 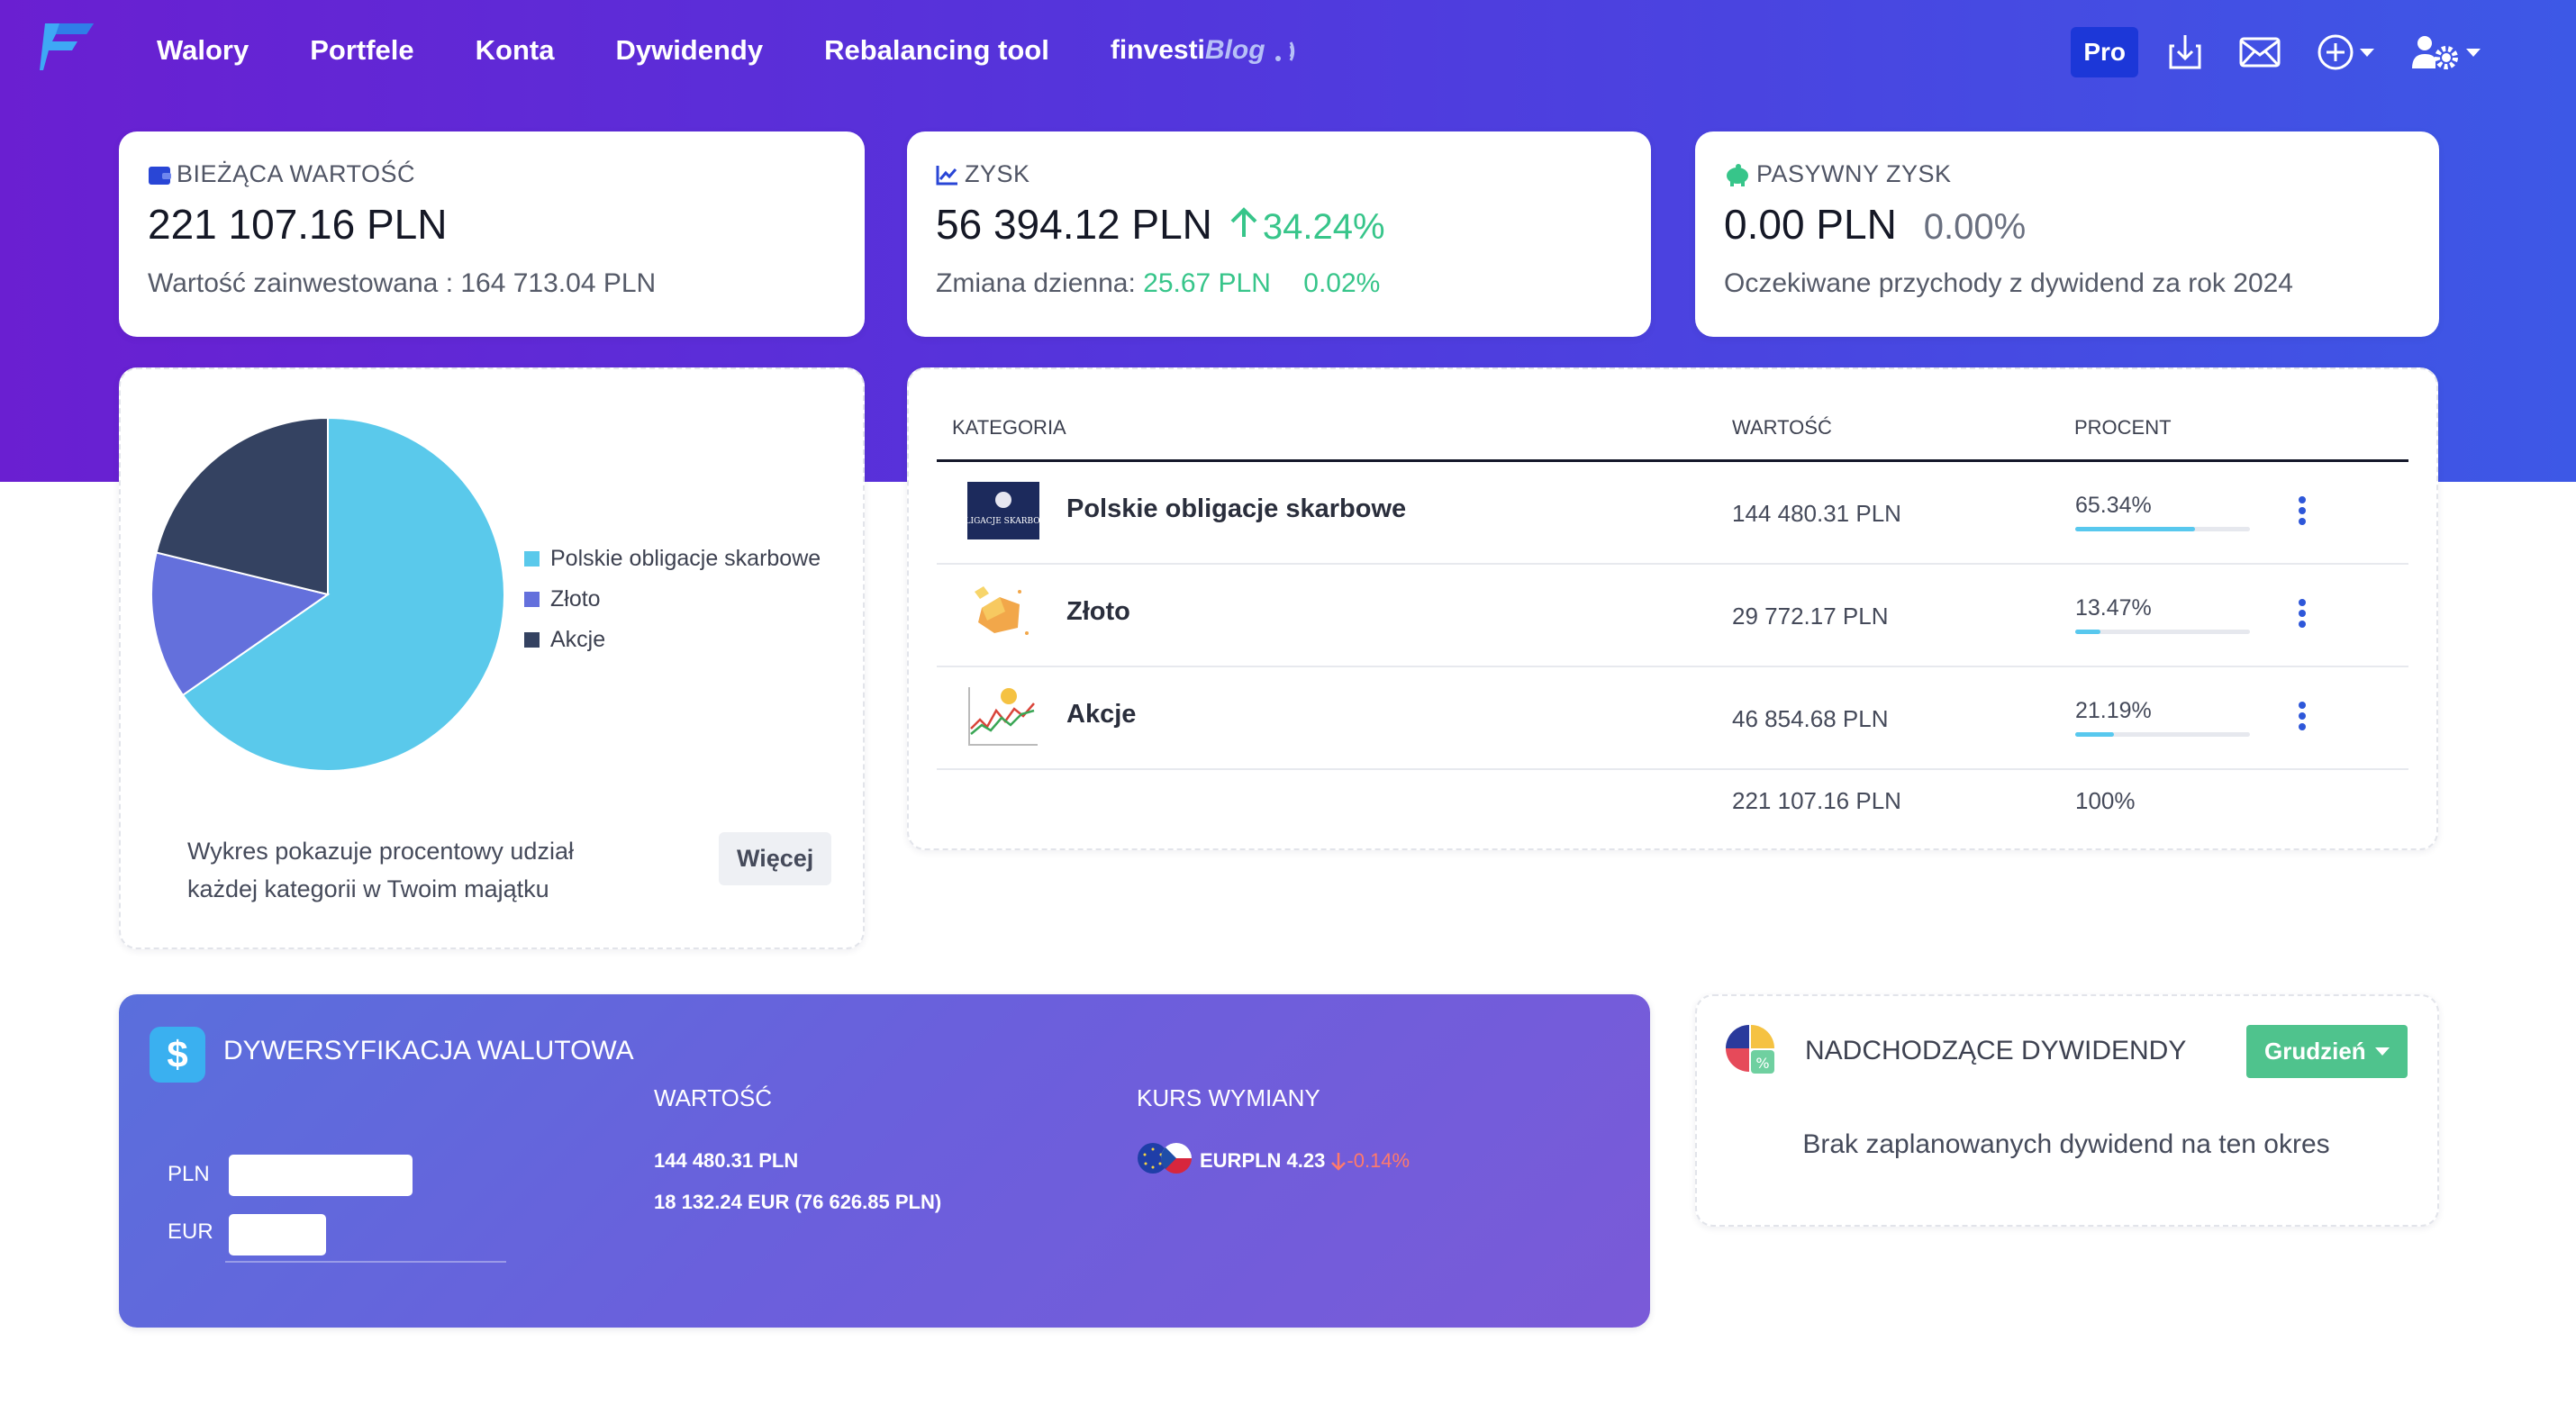 I want to click on exchange-rate-row: EURPLN 4.23 -0.14%, so click(x=1305, y=1161).